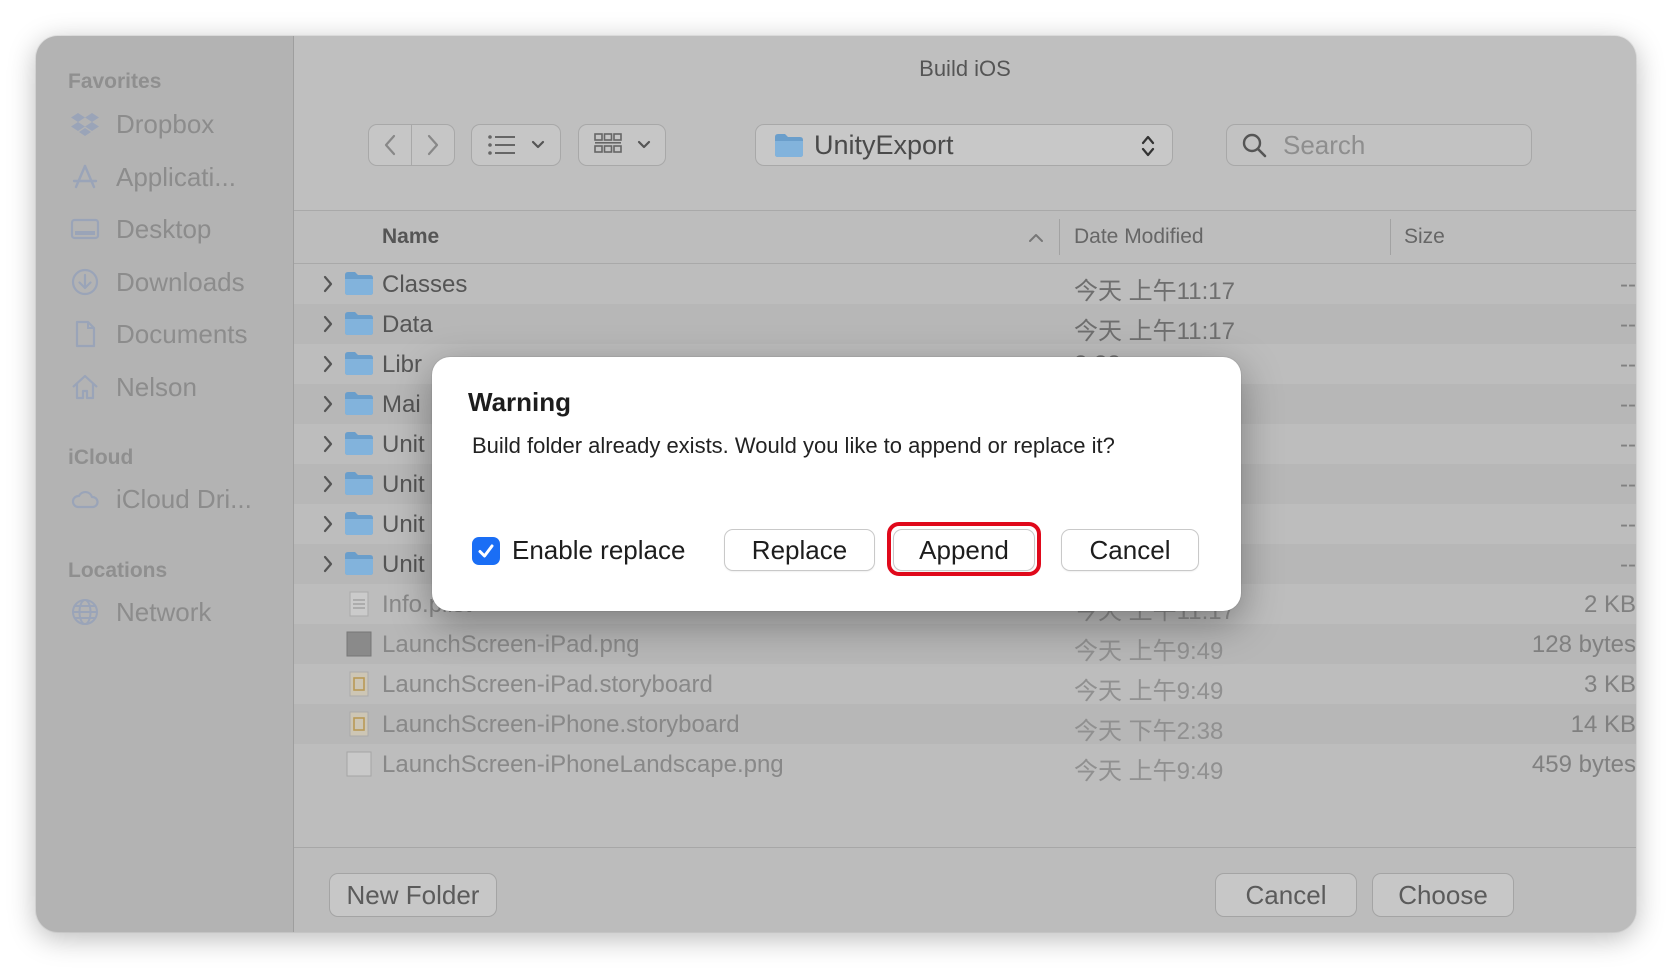  I want to click on chevron-down-icon, so click(644, 144).